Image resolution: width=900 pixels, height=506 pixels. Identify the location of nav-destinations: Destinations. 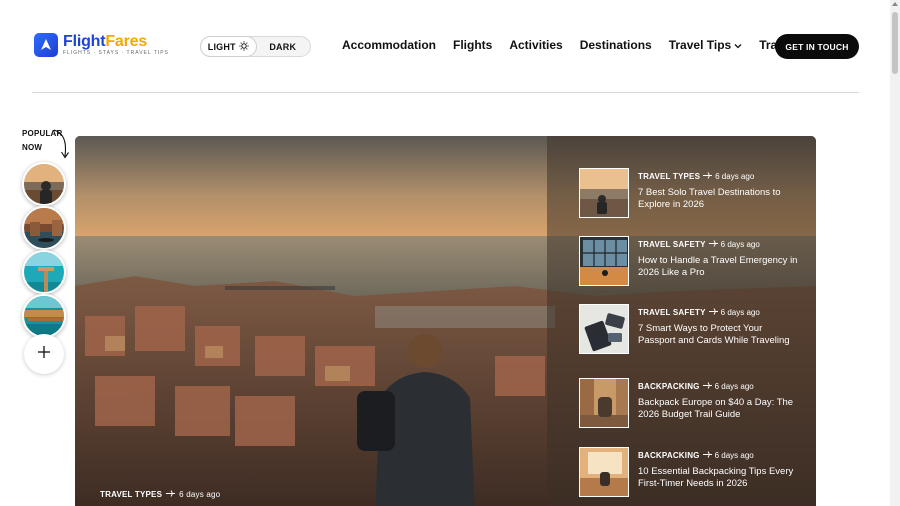
(616, 45).